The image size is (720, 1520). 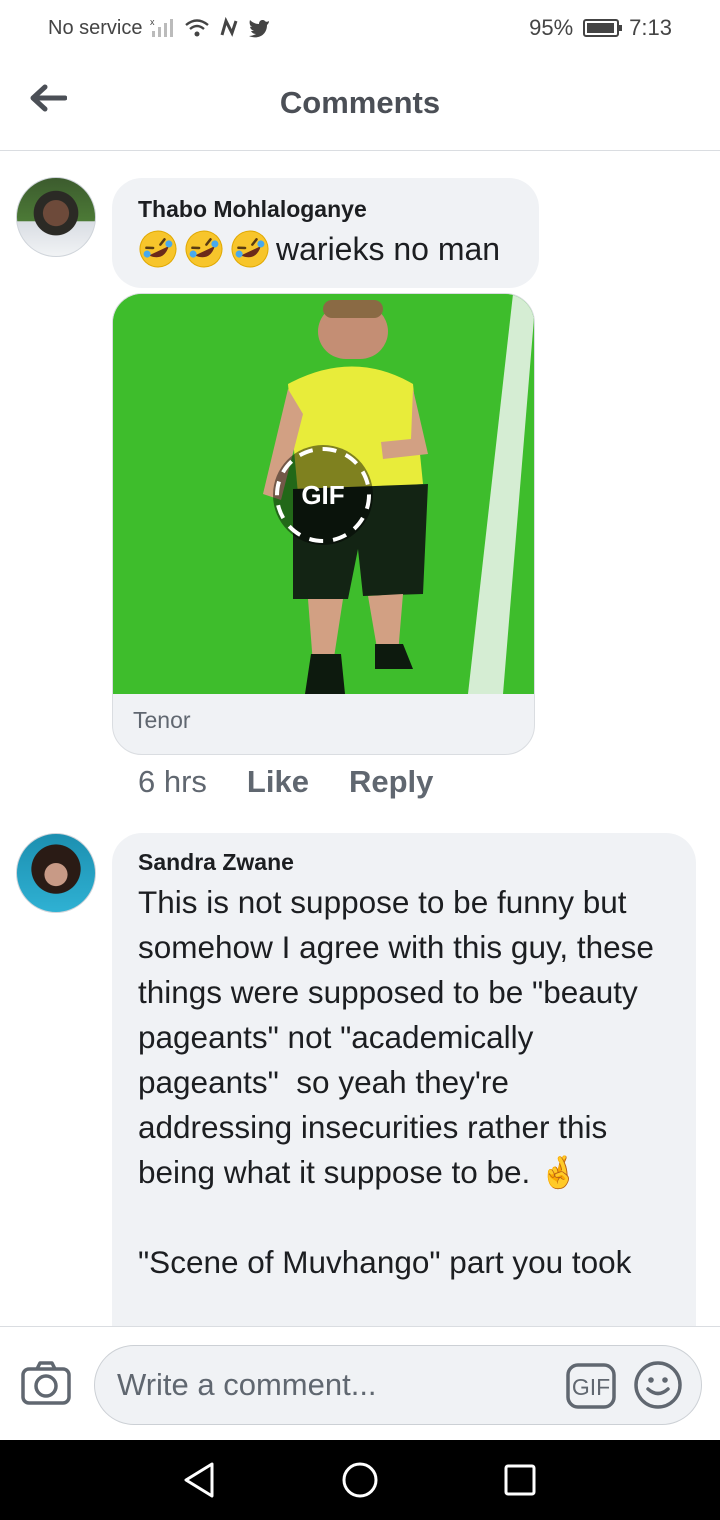 I want to click on circle-home-icon, so click(x=360, y=1480).